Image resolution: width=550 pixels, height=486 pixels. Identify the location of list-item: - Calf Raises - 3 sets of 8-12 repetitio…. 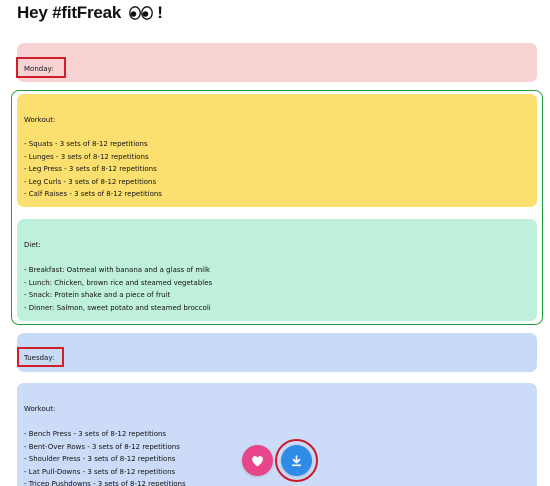
(93, 194).